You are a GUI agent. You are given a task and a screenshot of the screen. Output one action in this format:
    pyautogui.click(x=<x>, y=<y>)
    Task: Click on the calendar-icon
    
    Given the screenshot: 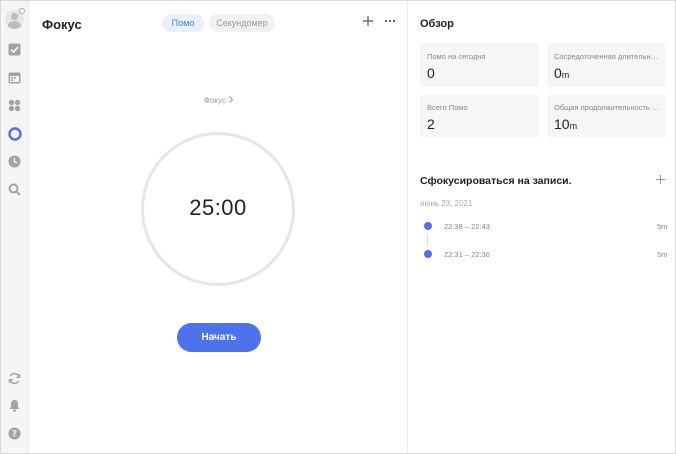 What is the action you would take?
    pyautogui.click(x=14, y=78)
    